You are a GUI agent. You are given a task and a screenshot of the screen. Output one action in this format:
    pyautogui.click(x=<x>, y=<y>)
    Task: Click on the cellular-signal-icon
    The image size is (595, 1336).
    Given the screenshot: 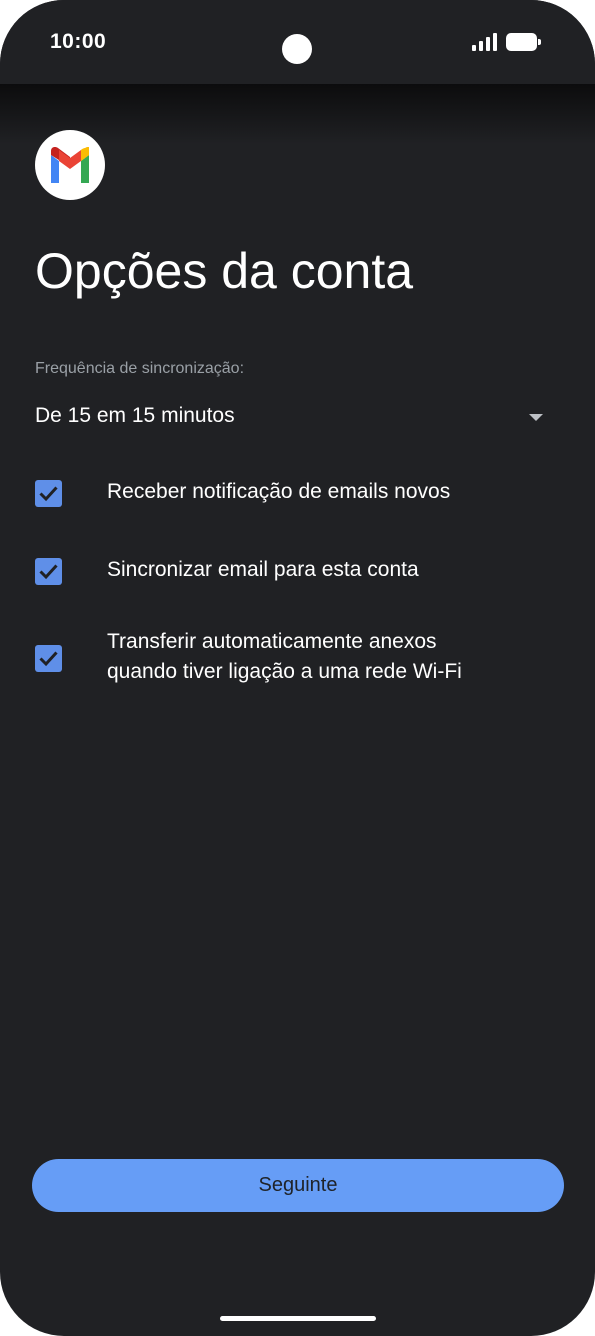 What is the action you would take?
    pyautogui.click(x=485, y=42)
    